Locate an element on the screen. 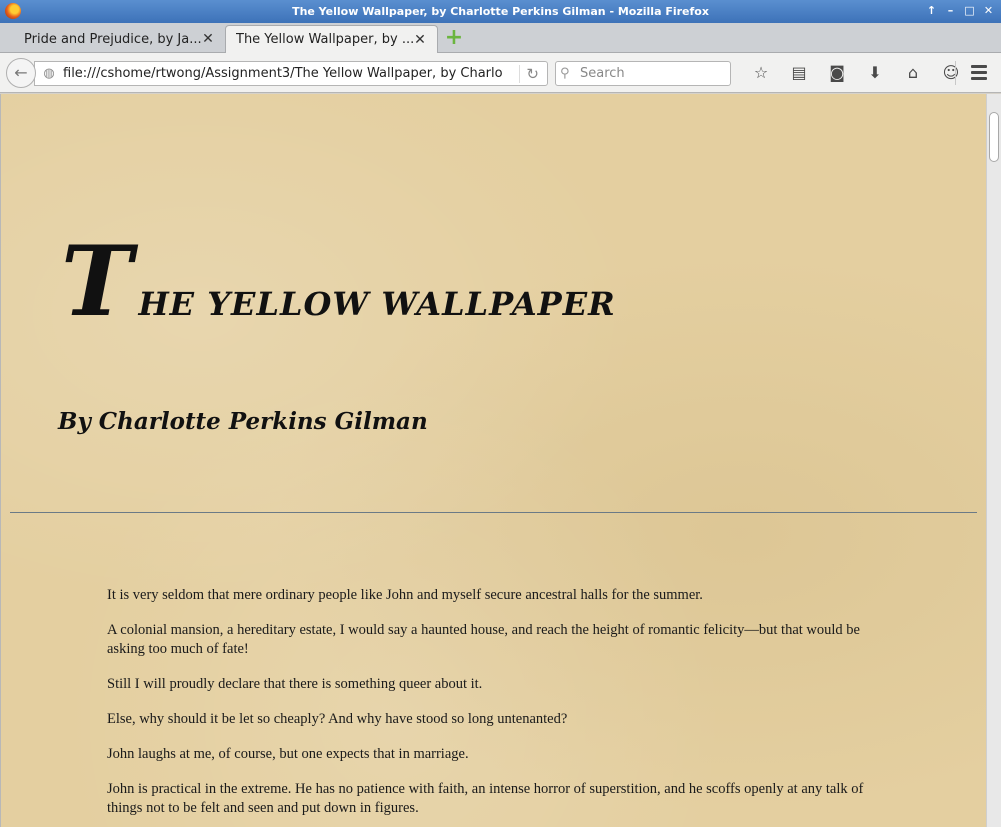 Image resolution: width=1001 pixels, height=827 pixels. toolbar-icons: ☆ ▤ ◙ ⬇ ⌂ ☺ is located at coordinates (856, 73).